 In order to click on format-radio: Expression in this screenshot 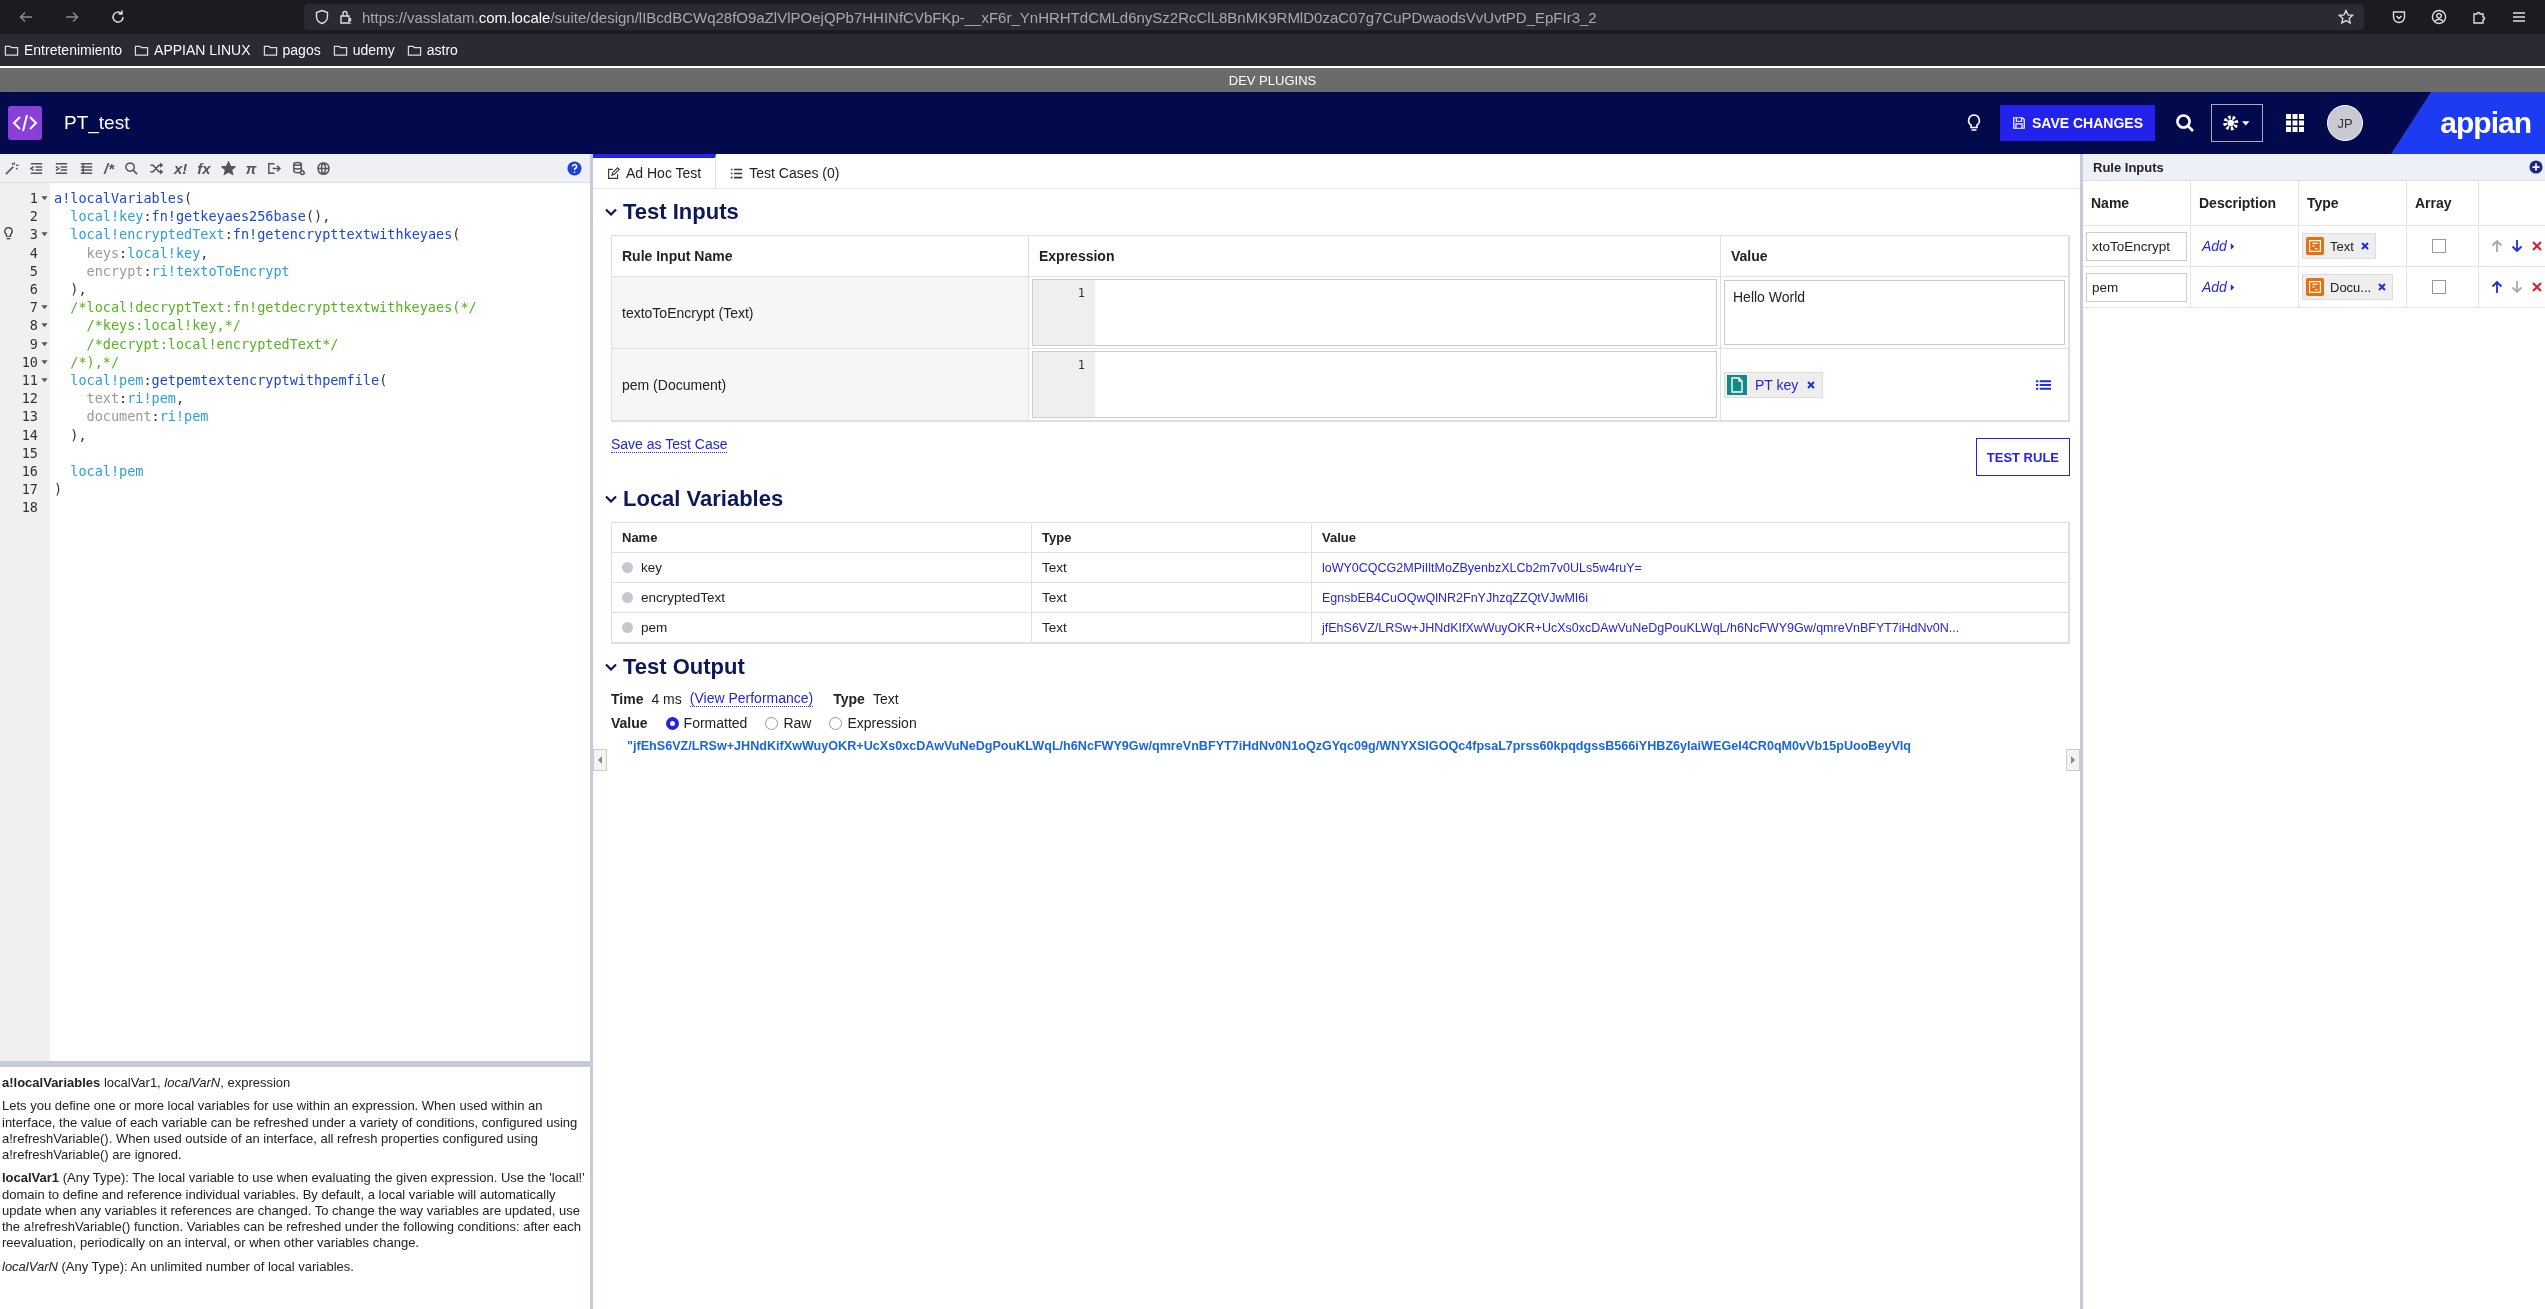, I will do `click(873, 723)`.